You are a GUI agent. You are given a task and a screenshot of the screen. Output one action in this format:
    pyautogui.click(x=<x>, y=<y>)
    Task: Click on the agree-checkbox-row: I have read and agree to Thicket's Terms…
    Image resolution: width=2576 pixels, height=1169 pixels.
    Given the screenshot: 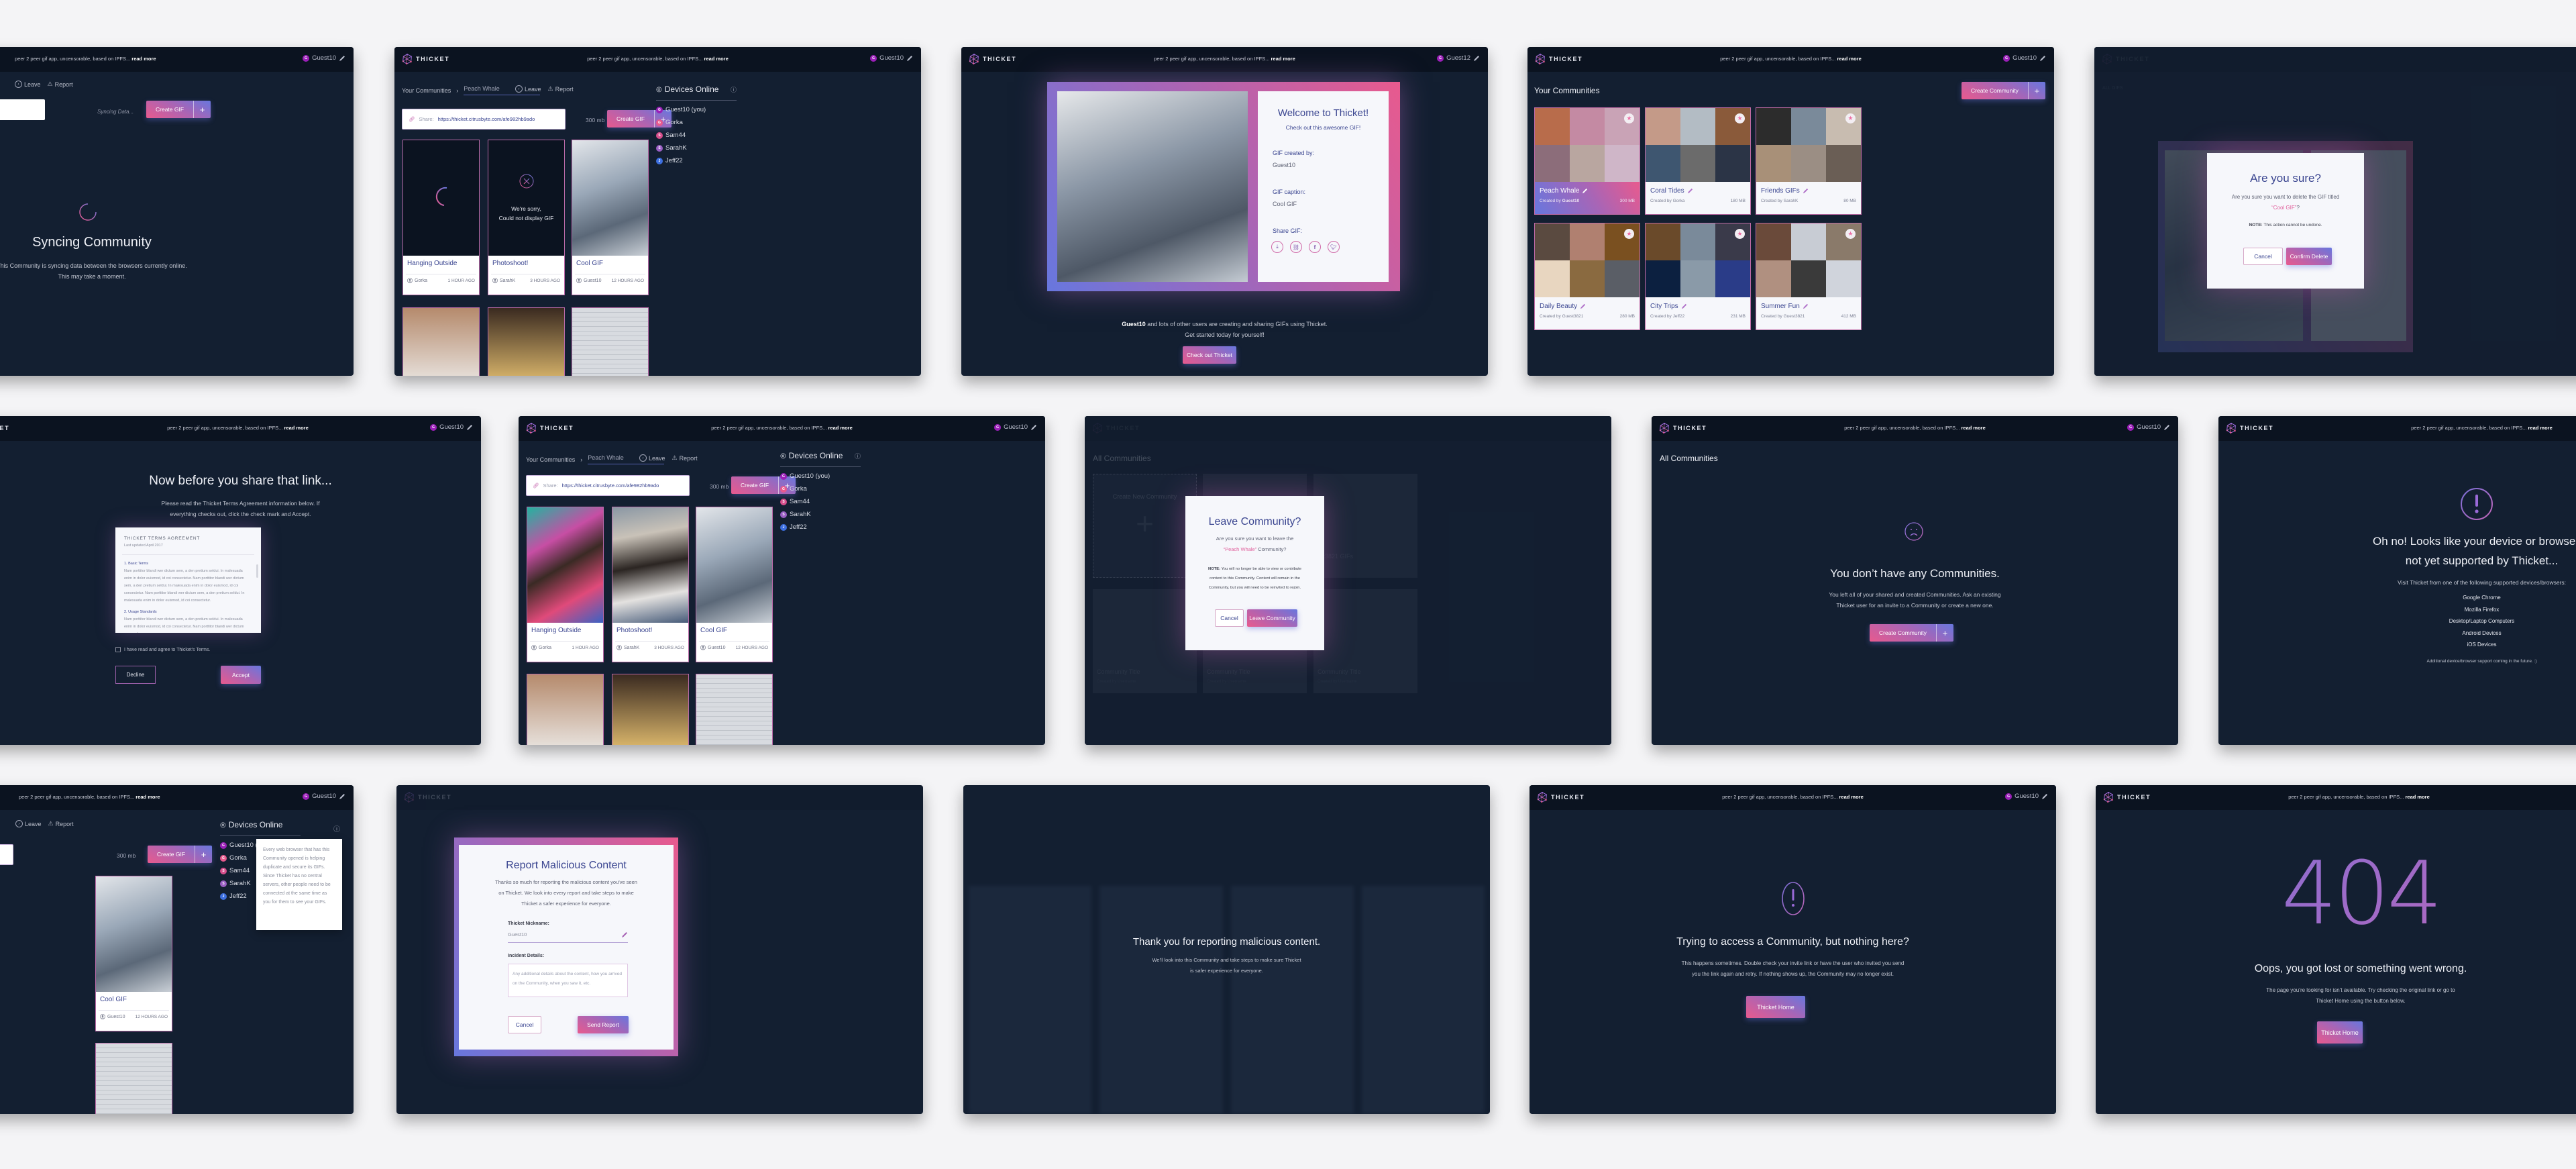 What is the action you would take?
    pyautogui.click(x=162, y=649)
    